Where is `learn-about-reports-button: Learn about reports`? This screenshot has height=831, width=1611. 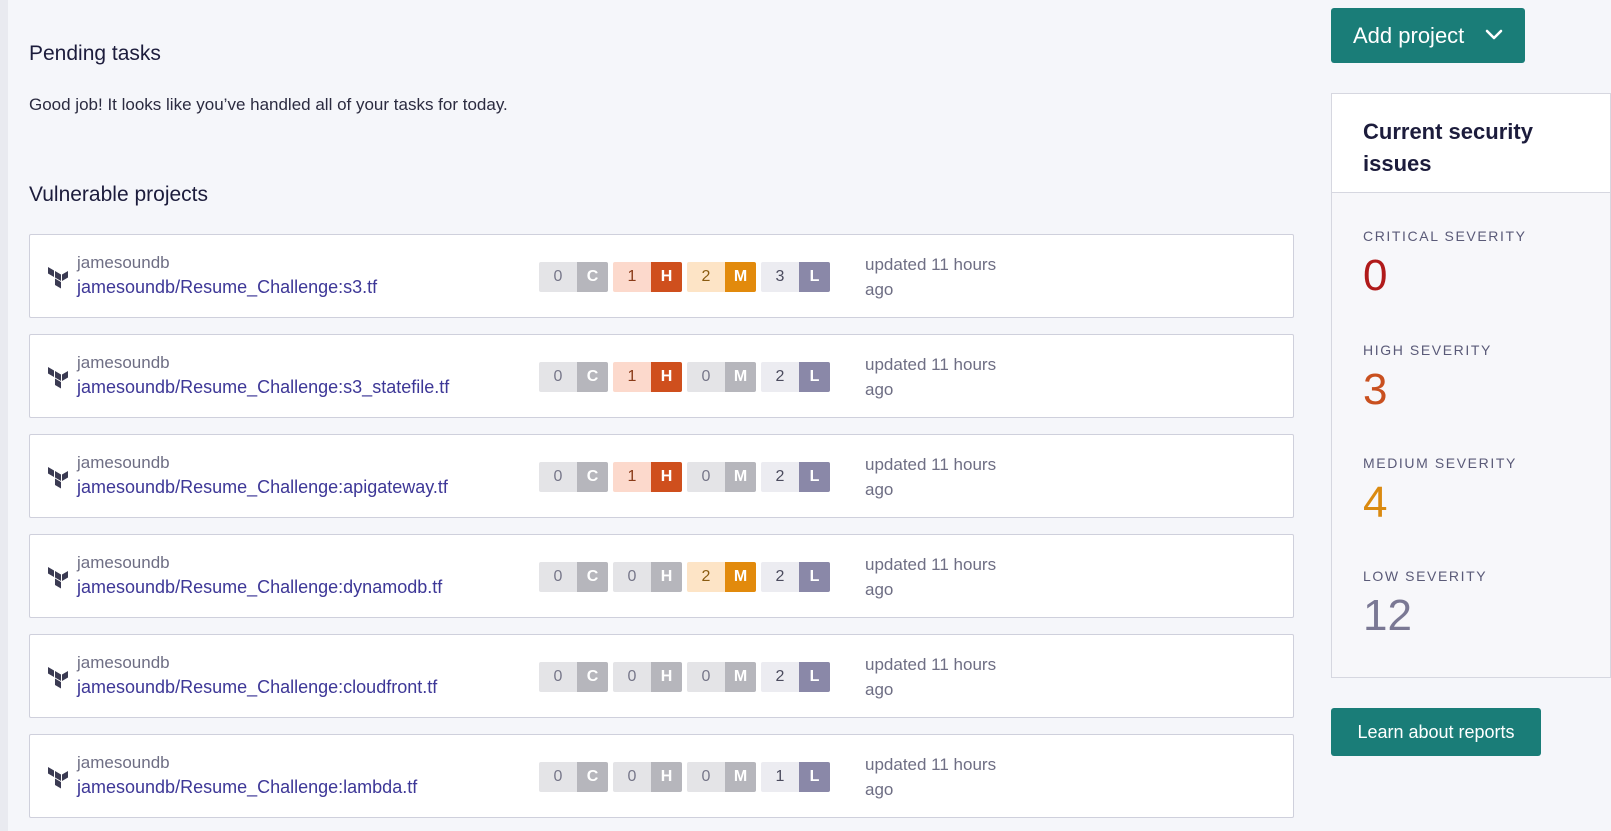 learn-about-reports-button: Learn about reports is located at coordinates (1436, 732).